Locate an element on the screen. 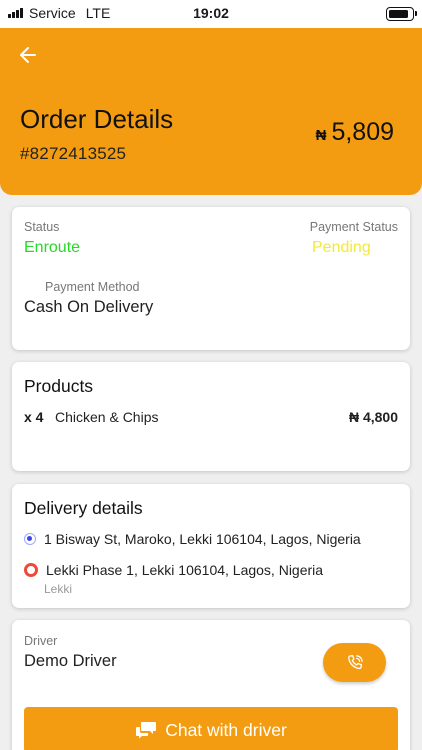  product-name: Chicken & Chips is located at coordinates (107, 417).